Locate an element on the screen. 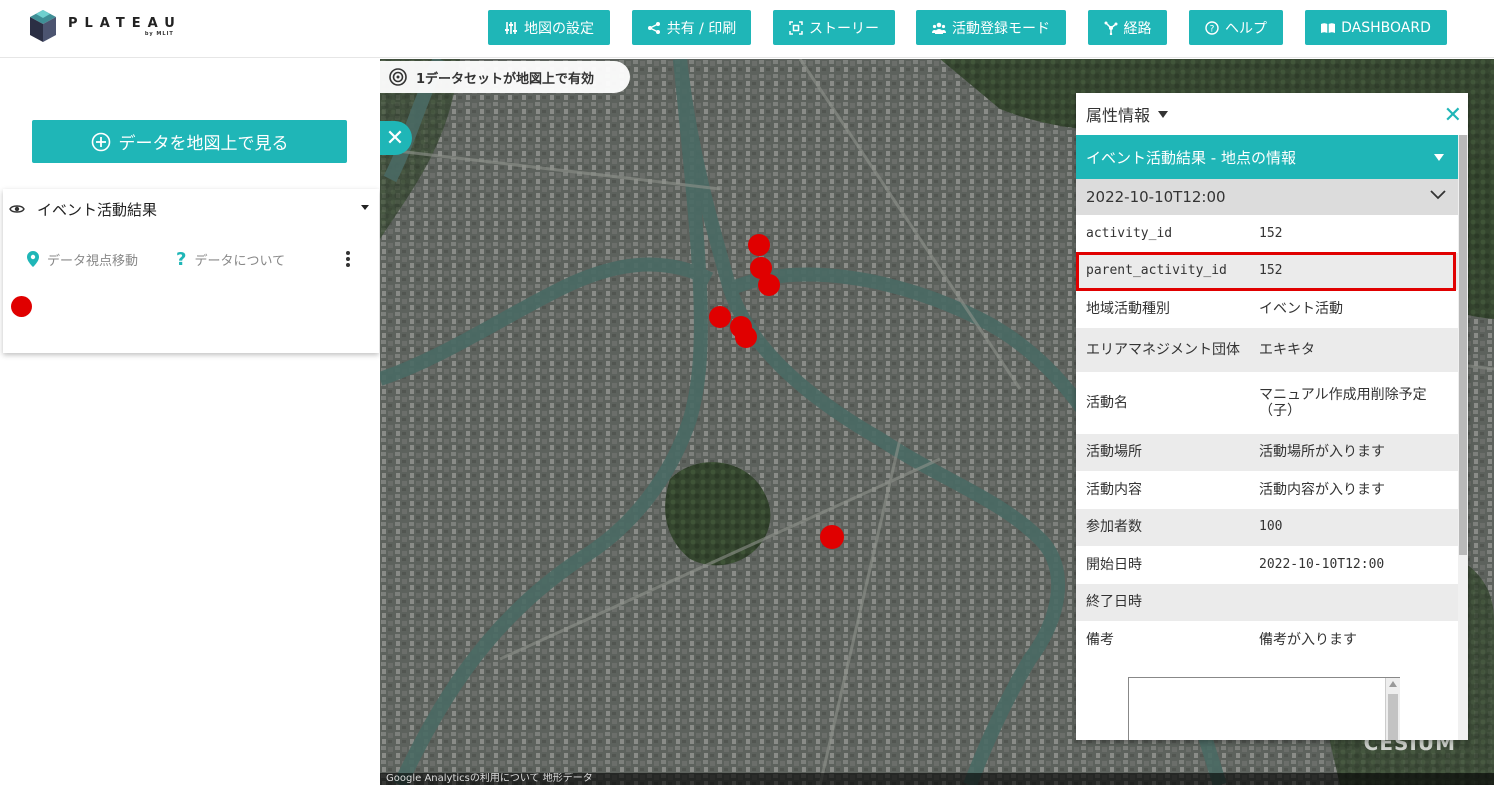 The height and width of the screenshot is (785, 1494). attribute-value: 2022-10-10T12:00 is located at coordinates (1322, 564).